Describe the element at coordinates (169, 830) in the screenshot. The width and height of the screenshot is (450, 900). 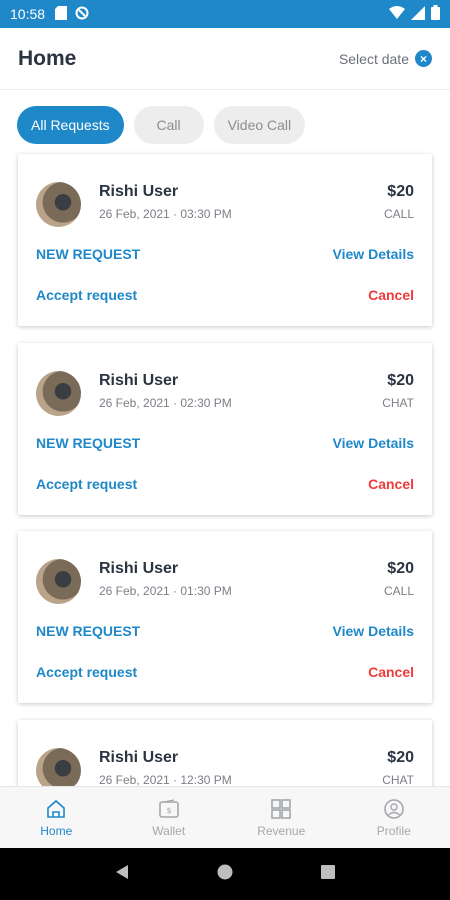
I see `nav-wallet-label: Wallet` at that location.